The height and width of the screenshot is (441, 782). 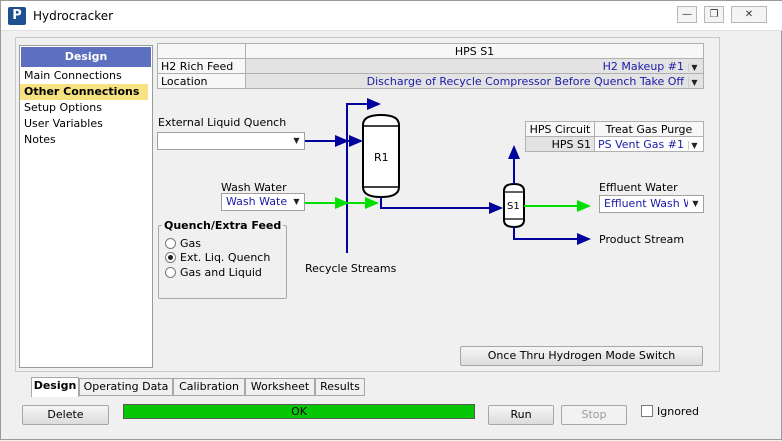 What do you see at coordinates (280, 387) in the screenshot?
I see `tab-worksheet: Worksheet` at bounding box center [280, 387].